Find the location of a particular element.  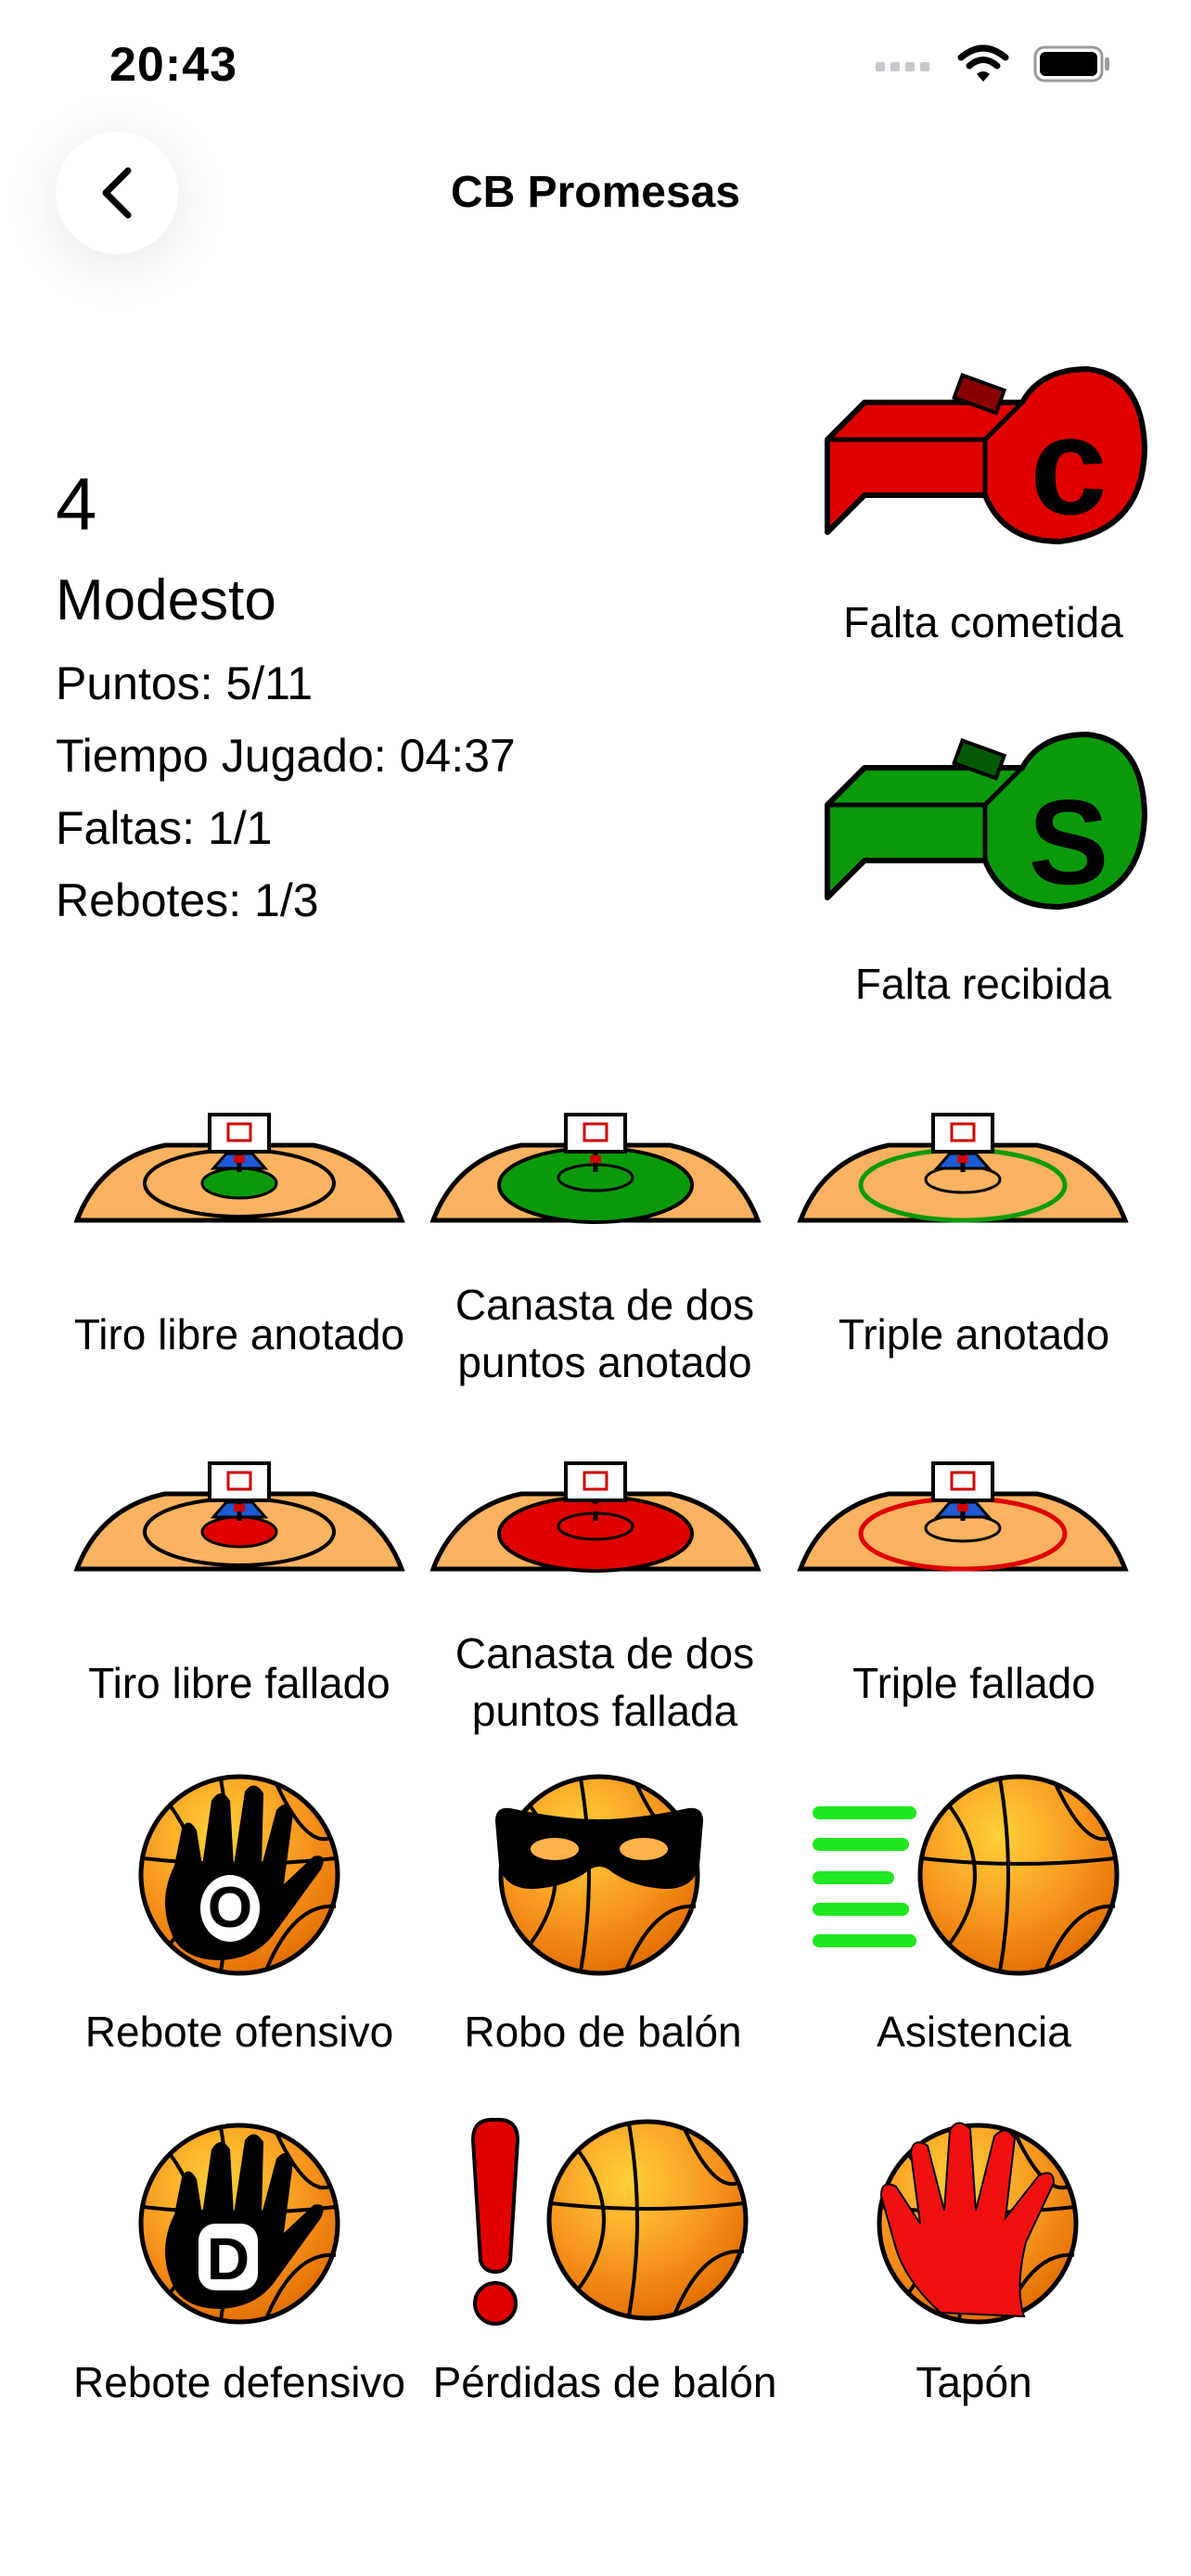

svg-text: c is located at coordinates (1068, 465).